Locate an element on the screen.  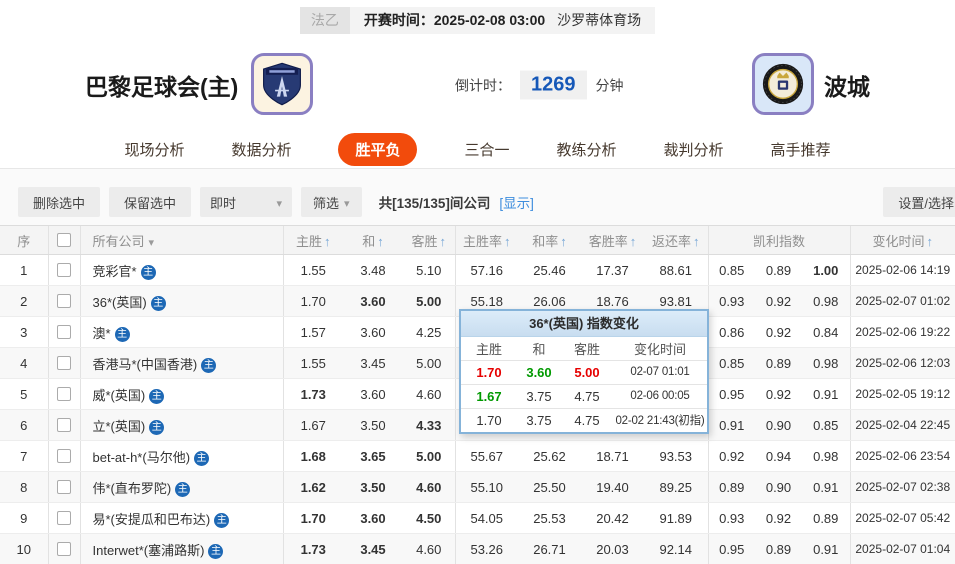
popup-odds-value: 3.60 is located at coordinates (539, 371).